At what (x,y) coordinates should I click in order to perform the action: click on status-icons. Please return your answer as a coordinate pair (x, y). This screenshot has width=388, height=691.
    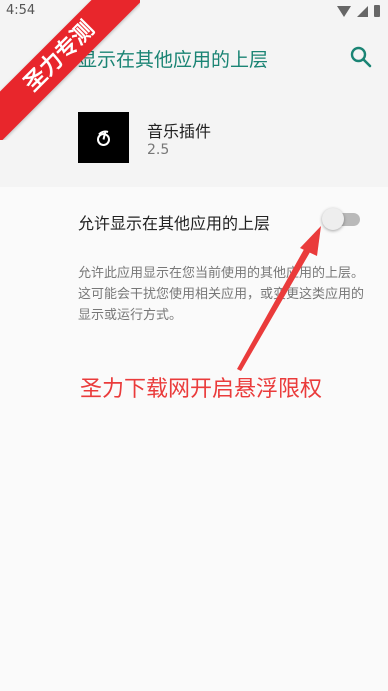
    Looking at the image, I should click on (358, 11).